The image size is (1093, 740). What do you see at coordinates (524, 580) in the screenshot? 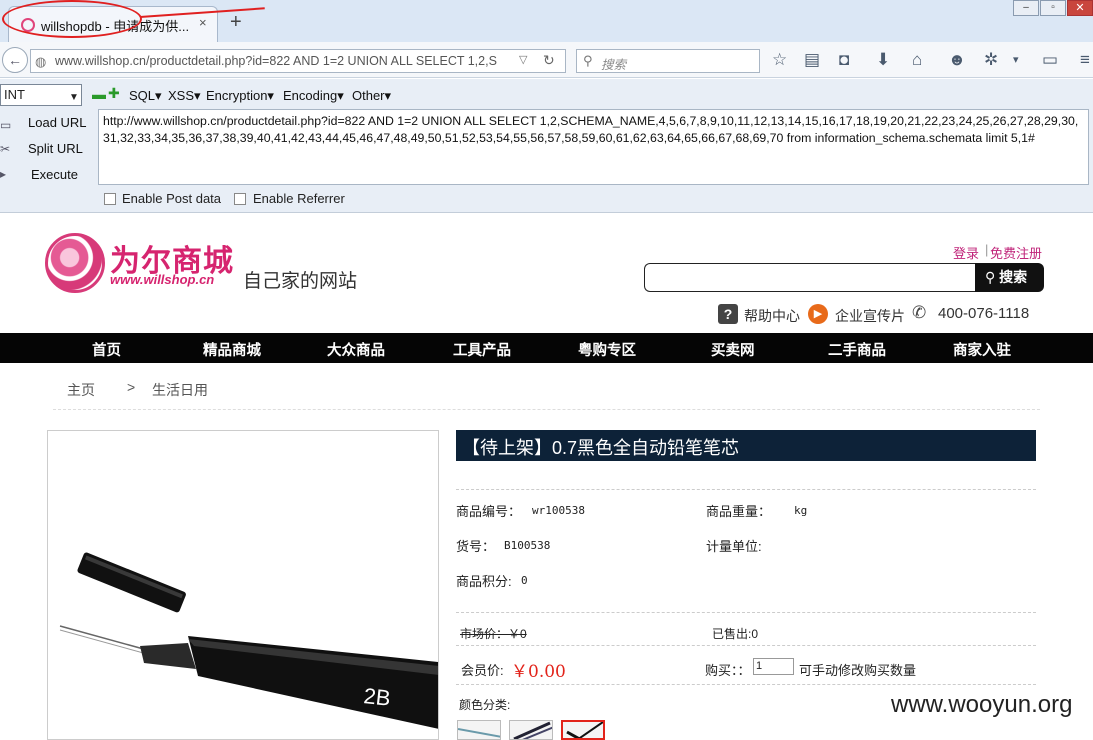
I see `points-value: 0` at bounding box center [524, 580].